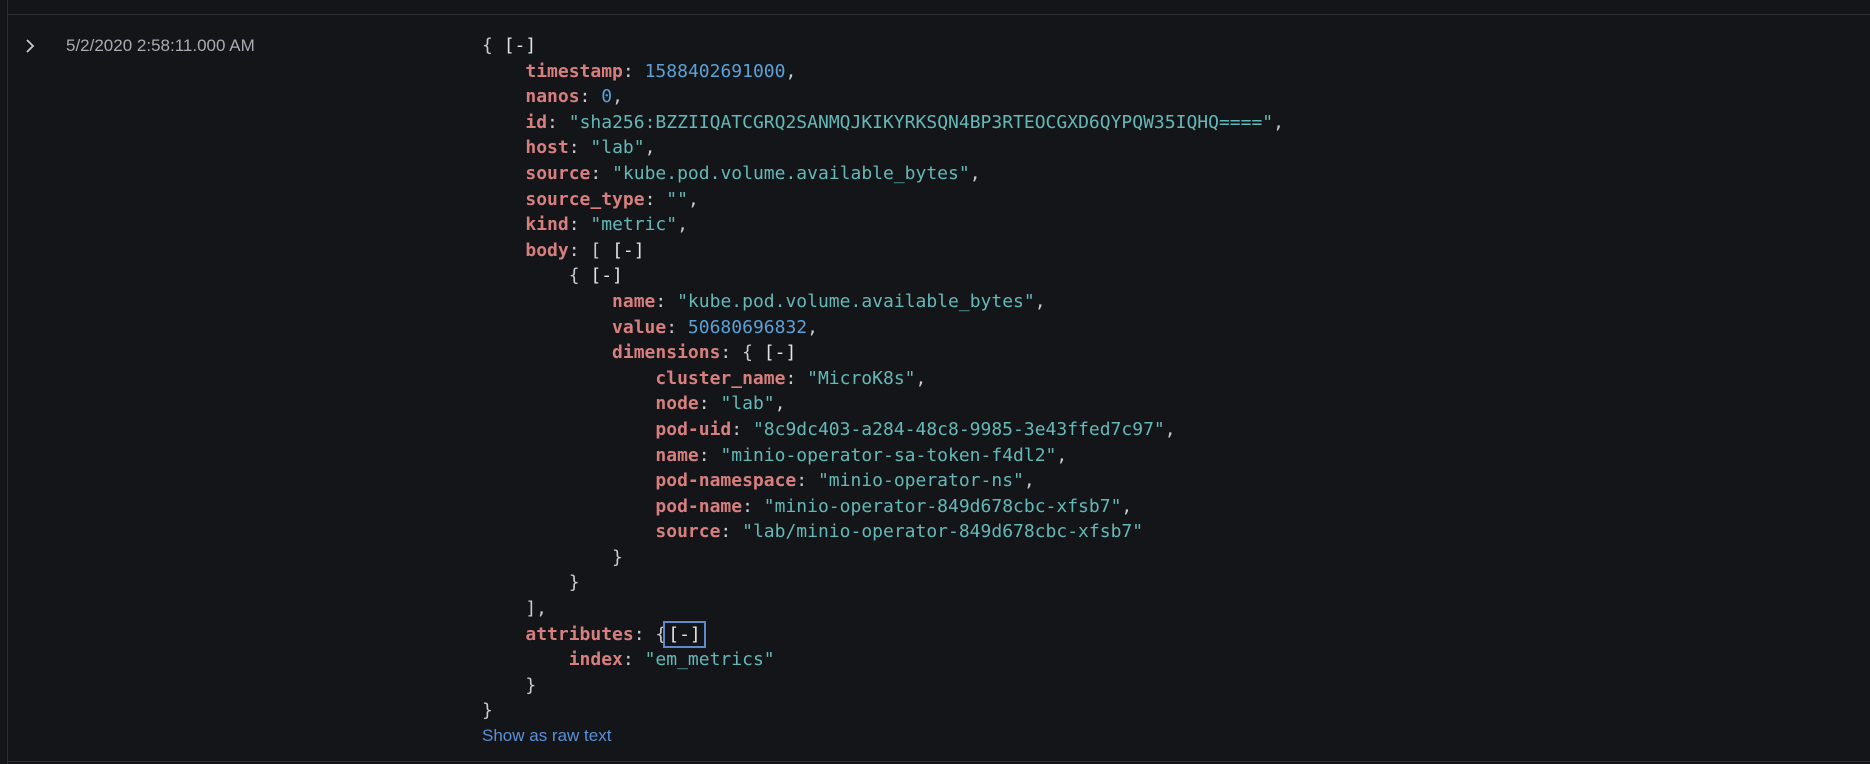 The width and height of the screenshot is (1870, 764). I want to click on chevron-right-icon, so click(30, 46).